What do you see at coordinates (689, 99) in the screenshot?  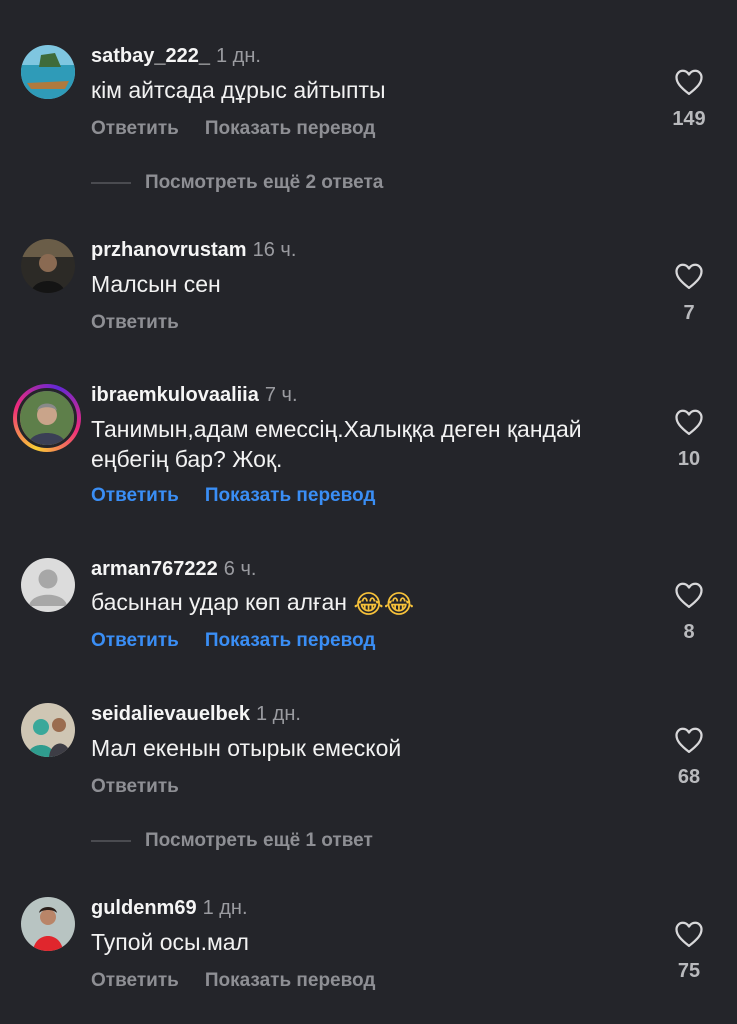 I see `like-control: 149` at bounding box center [689, 99].